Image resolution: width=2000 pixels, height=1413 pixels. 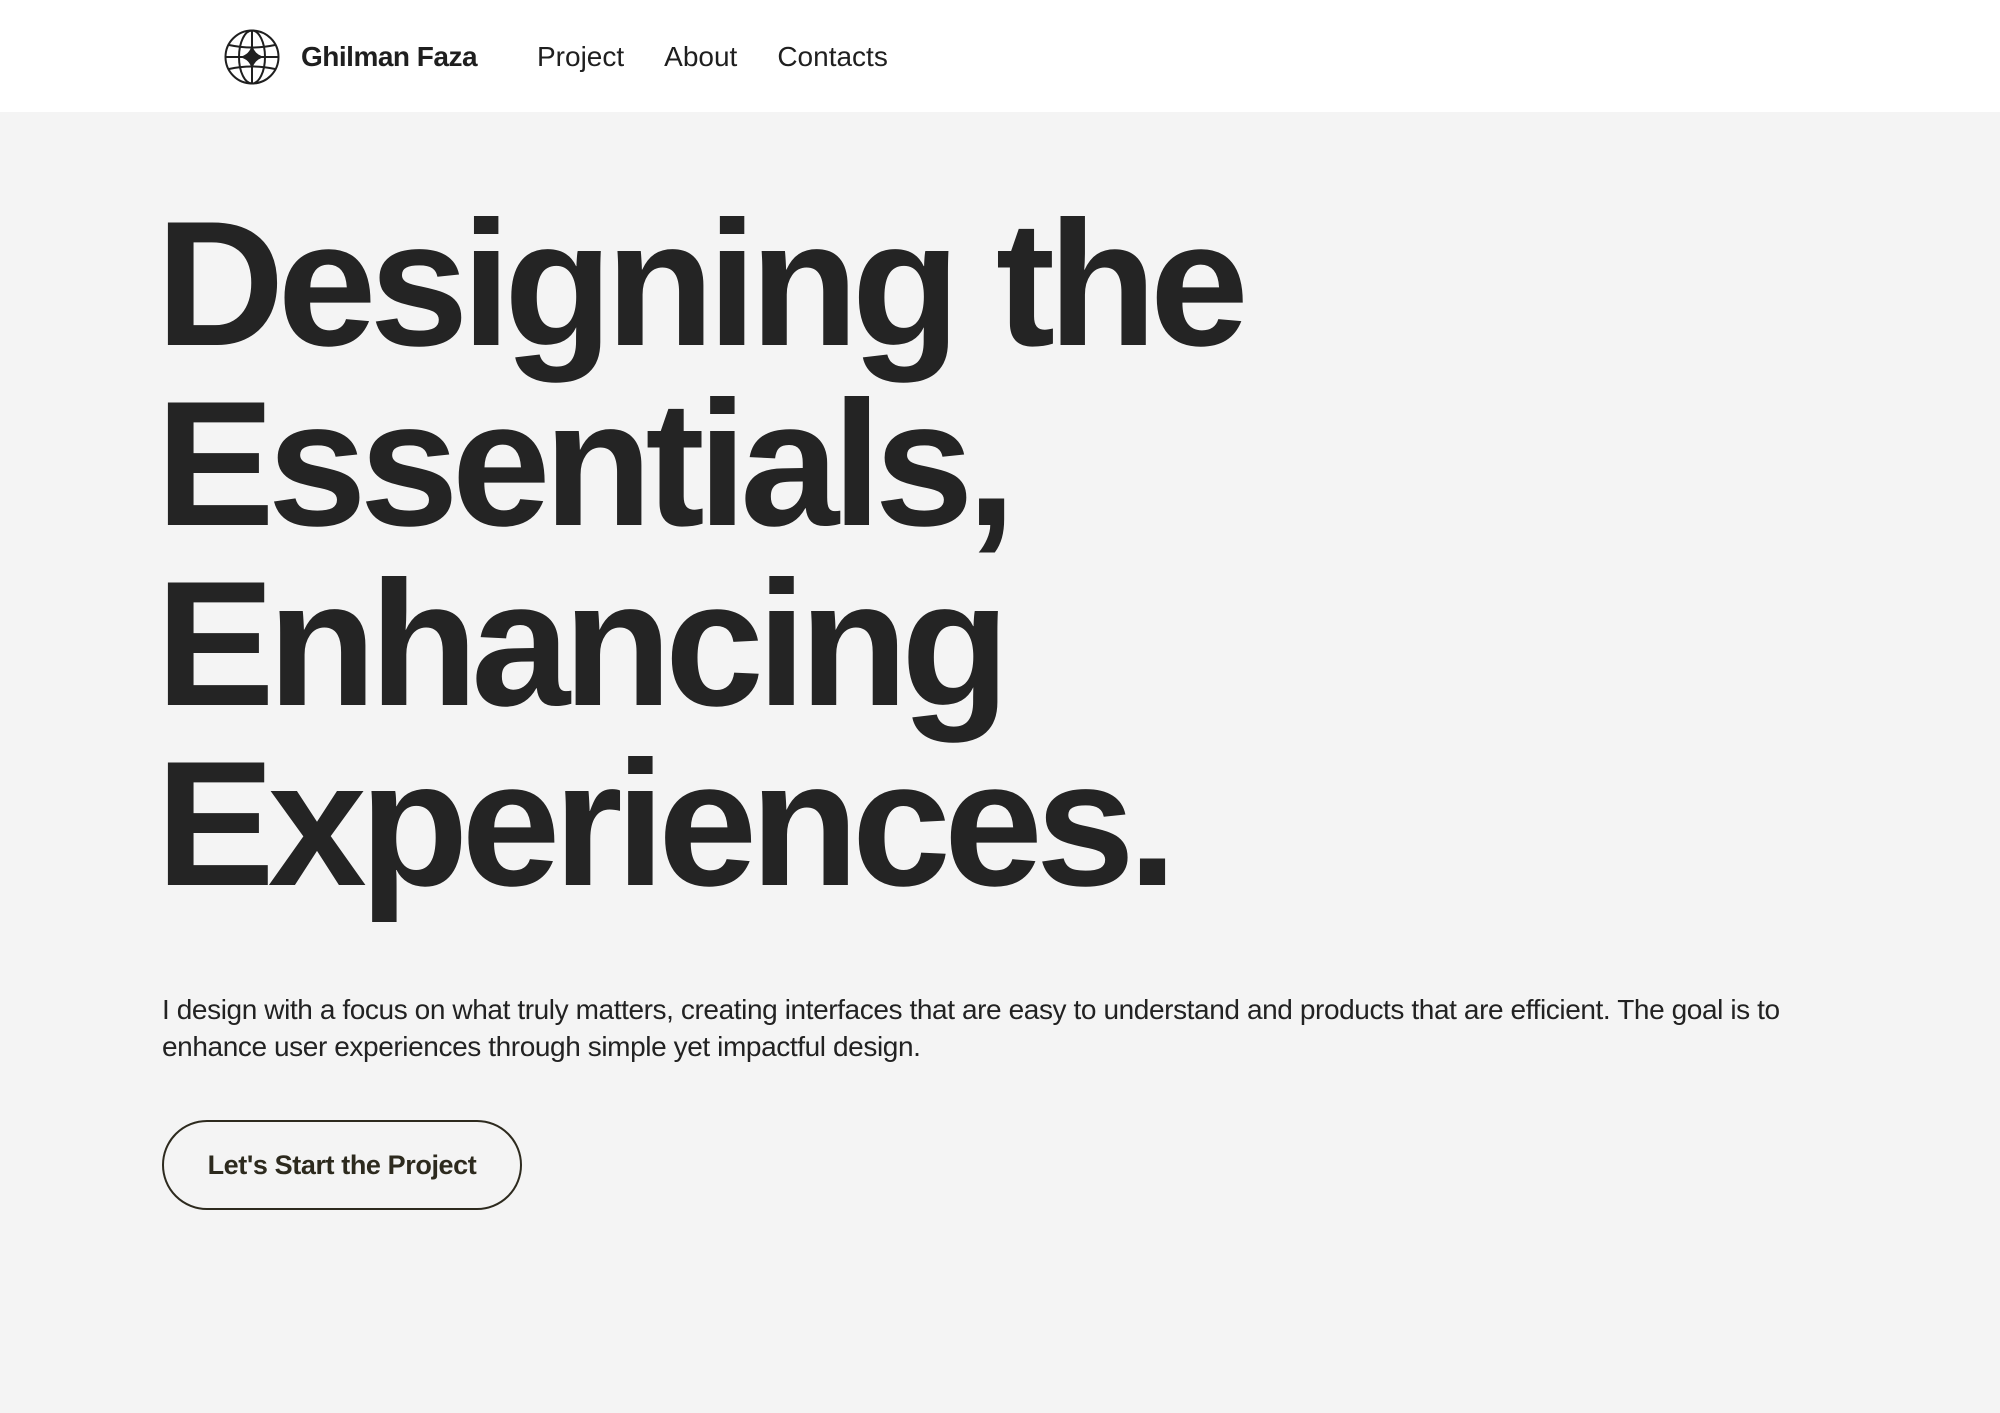 I want to click on hero-heading-line: Enhancing, so click(x=583, y=643).